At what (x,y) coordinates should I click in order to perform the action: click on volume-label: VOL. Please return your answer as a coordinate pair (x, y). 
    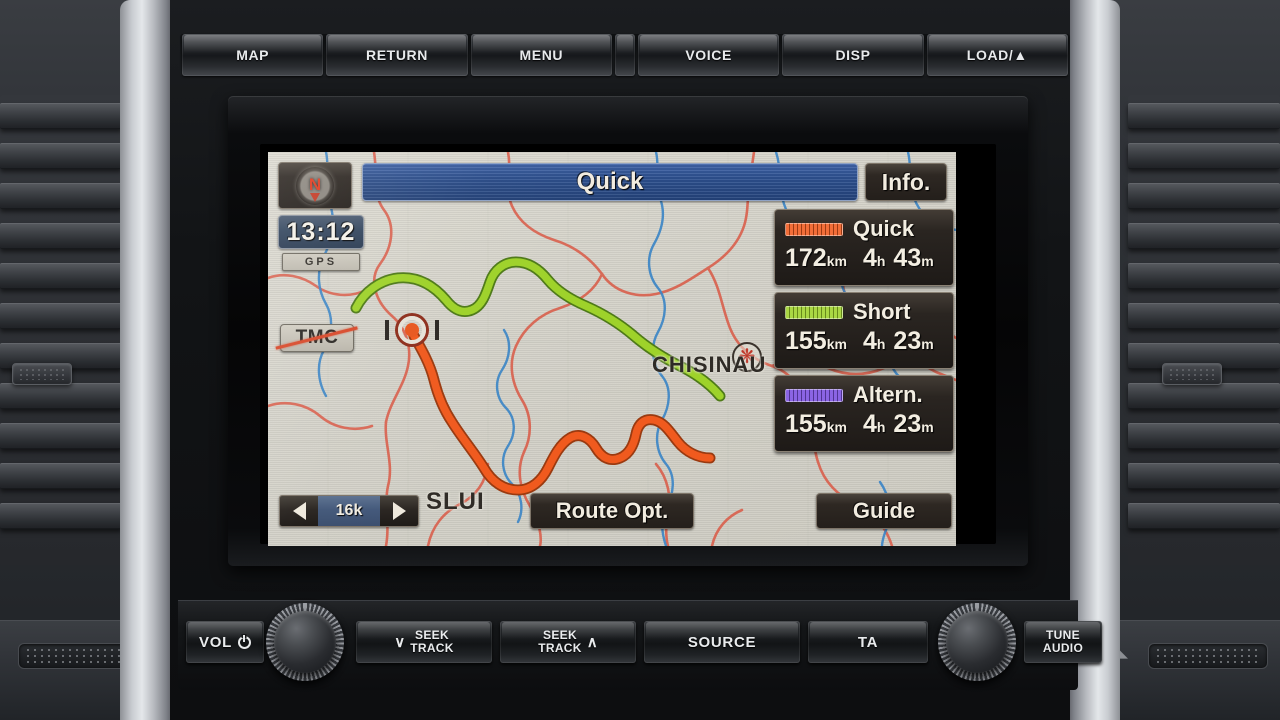
    Looking at the image, I should click on (215, 642).